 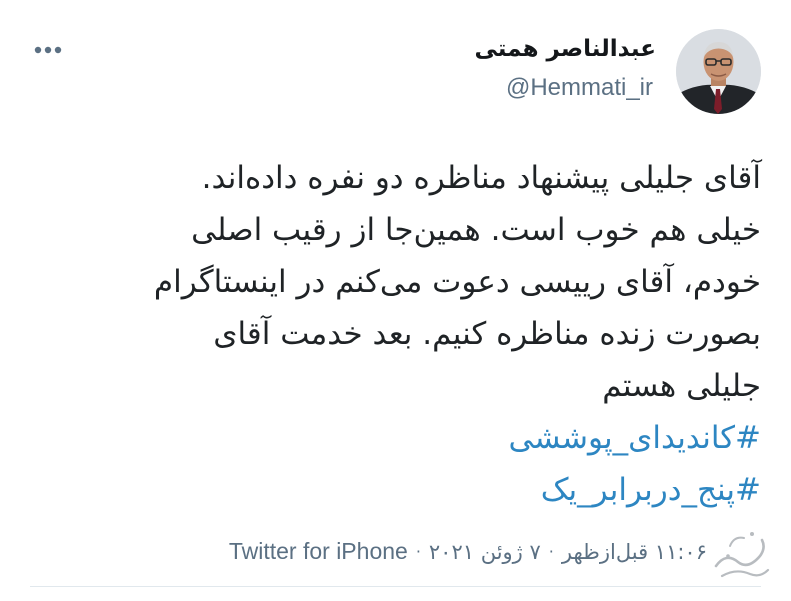 I want to click on tweet-text-line: جلیلی هستم, so click(x=681, y=386).